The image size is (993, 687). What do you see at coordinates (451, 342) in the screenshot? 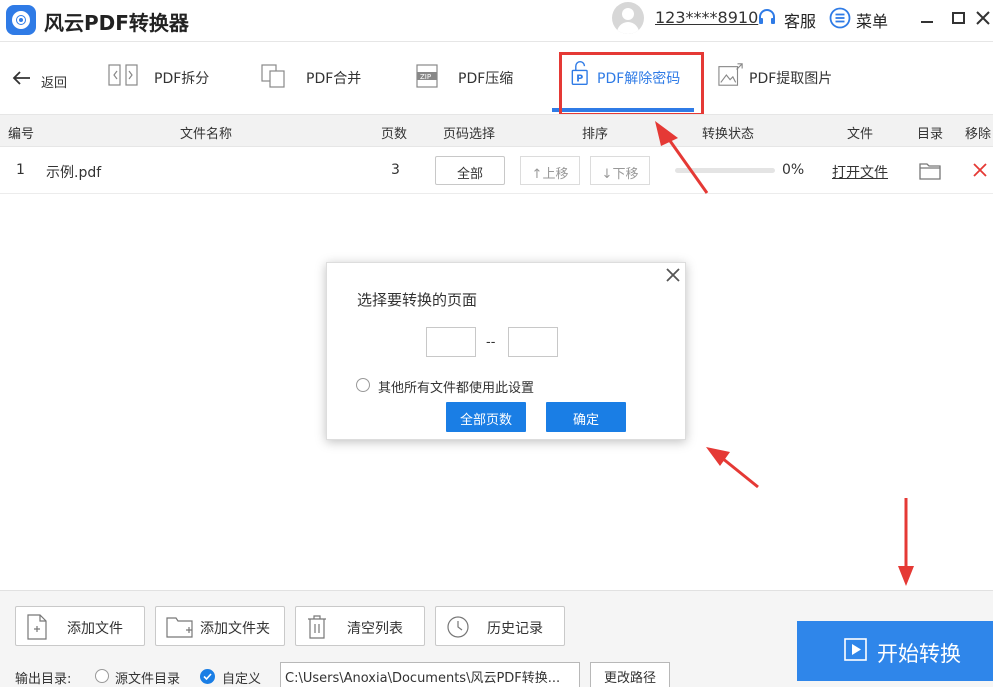
I see `page-from-input` at bounding box center [451, 342].